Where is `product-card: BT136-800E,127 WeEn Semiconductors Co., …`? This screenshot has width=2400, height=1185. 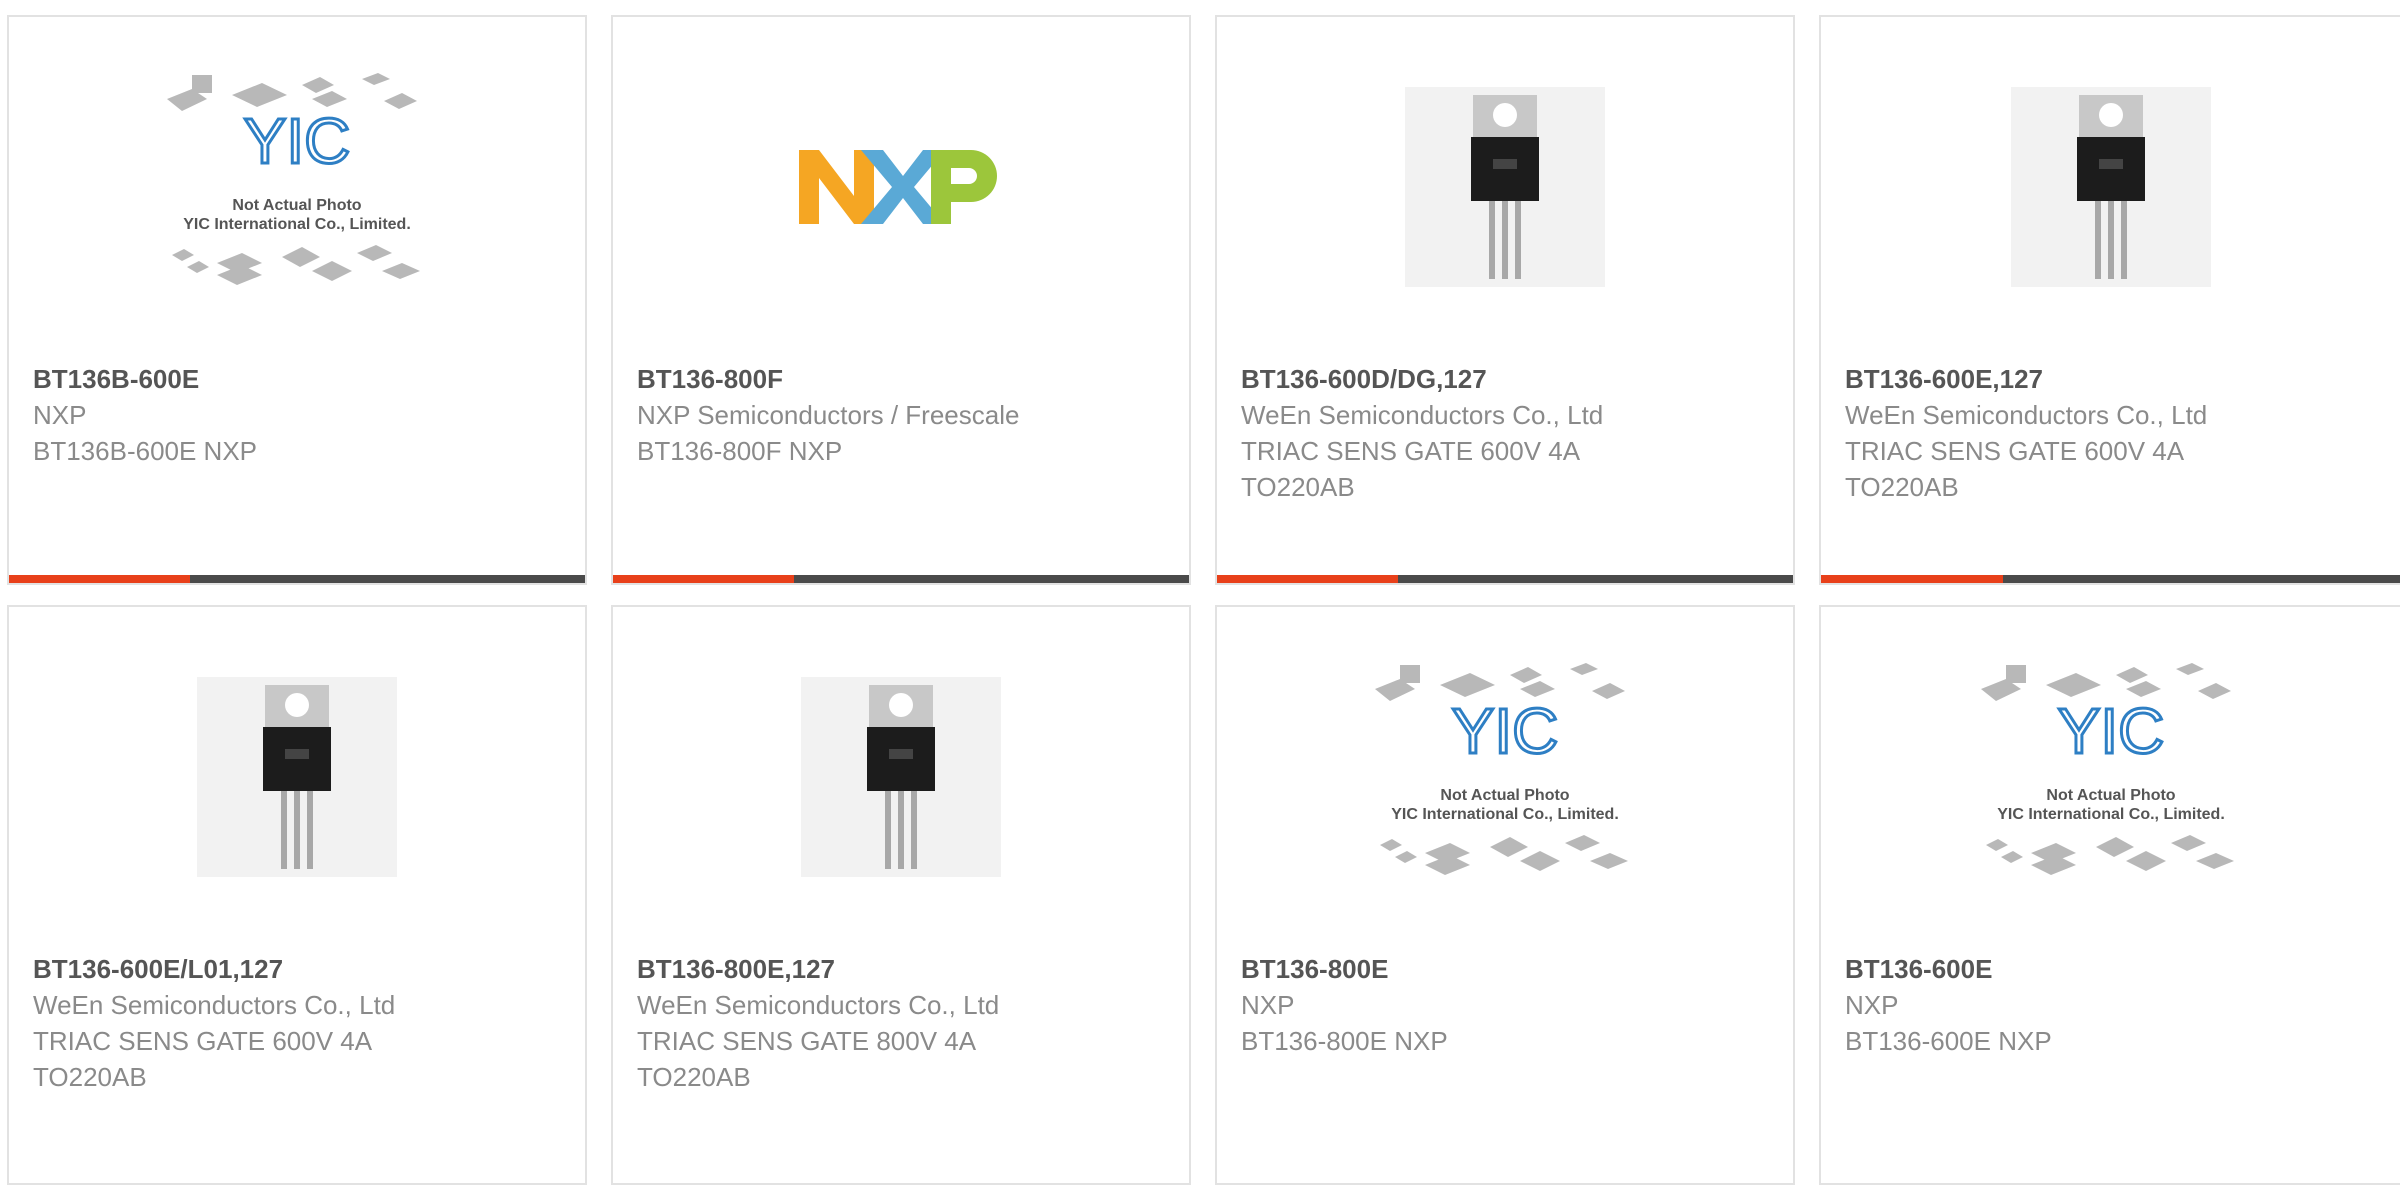 product-card: BT136-800E,127 WeEn Semiconductors Co., … is located at coordinates (901, 895).